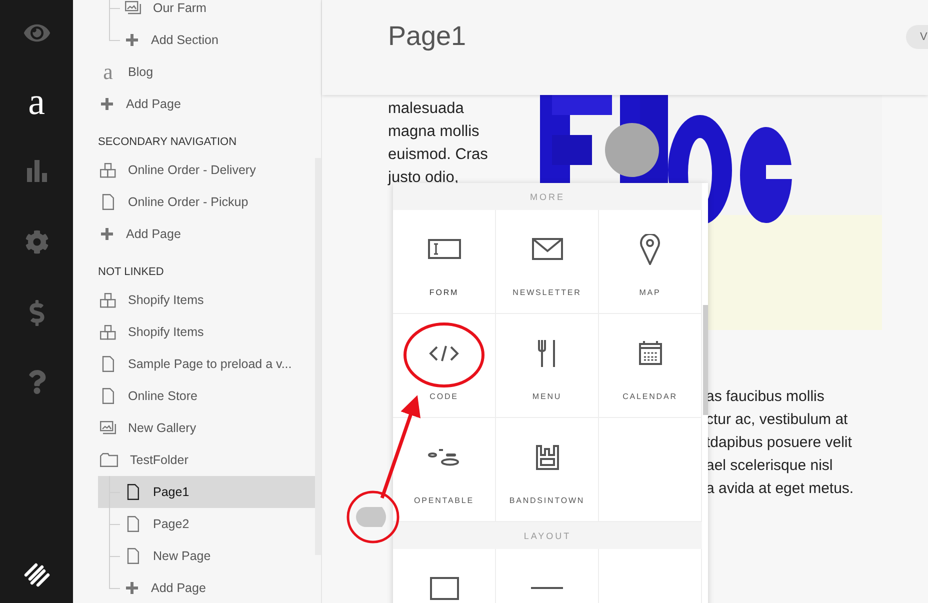 This screenshot has height=603, width=928. What do you see at coordinates (444, 366) in the screenshot?
I see `block-option: CODE` at bounding box center [444, 366].